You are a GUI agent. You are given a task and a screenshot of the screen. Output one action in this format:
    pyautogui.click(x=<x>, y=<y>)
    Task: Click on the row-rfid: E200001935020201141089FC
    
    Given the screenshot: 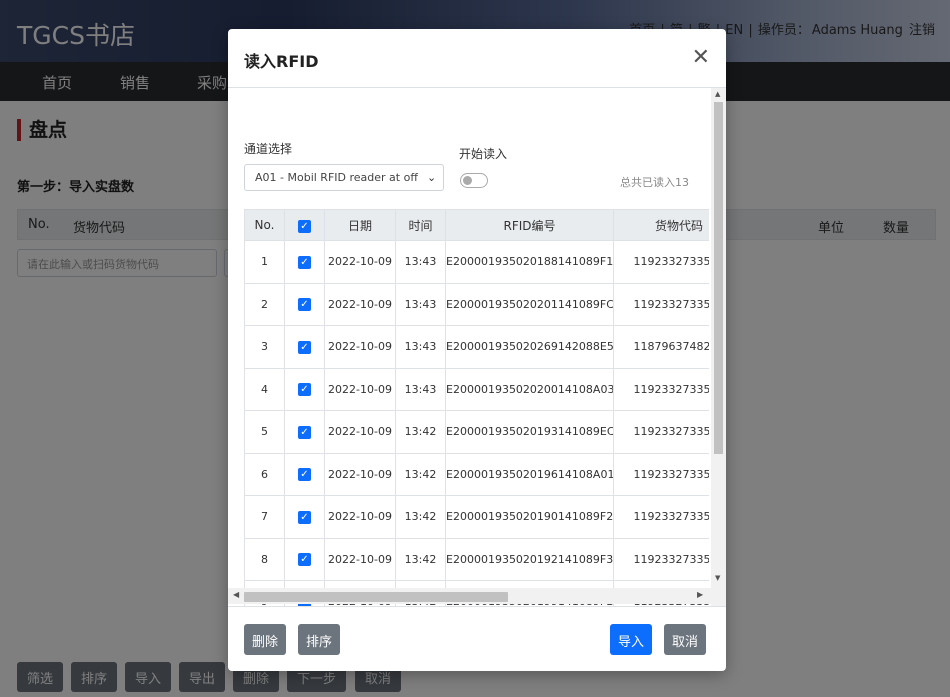 What is the action you would take?
    pyautogui.click(x=529, y=304)
    